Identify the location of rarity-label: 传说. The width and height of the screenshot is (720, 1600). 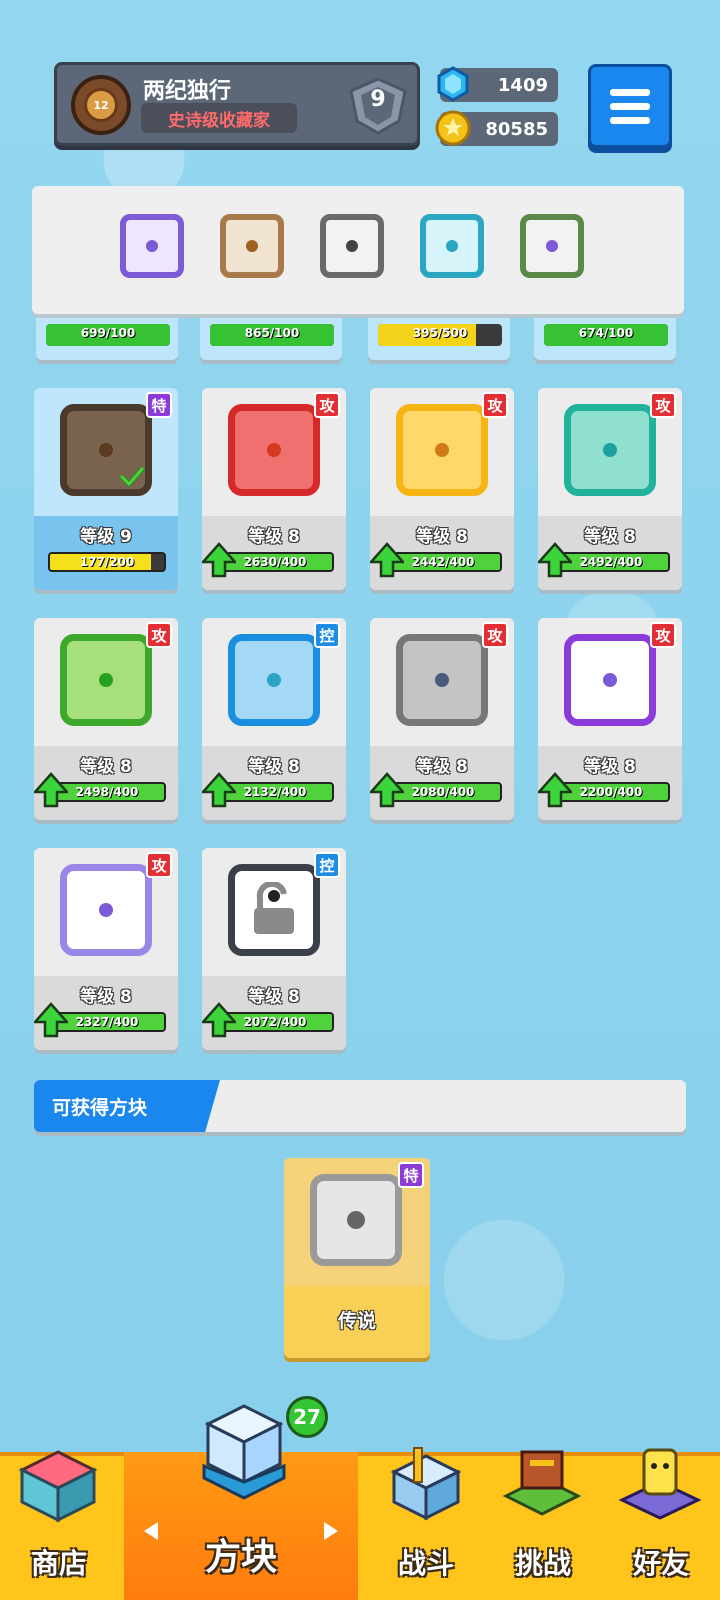
(356, 1321).